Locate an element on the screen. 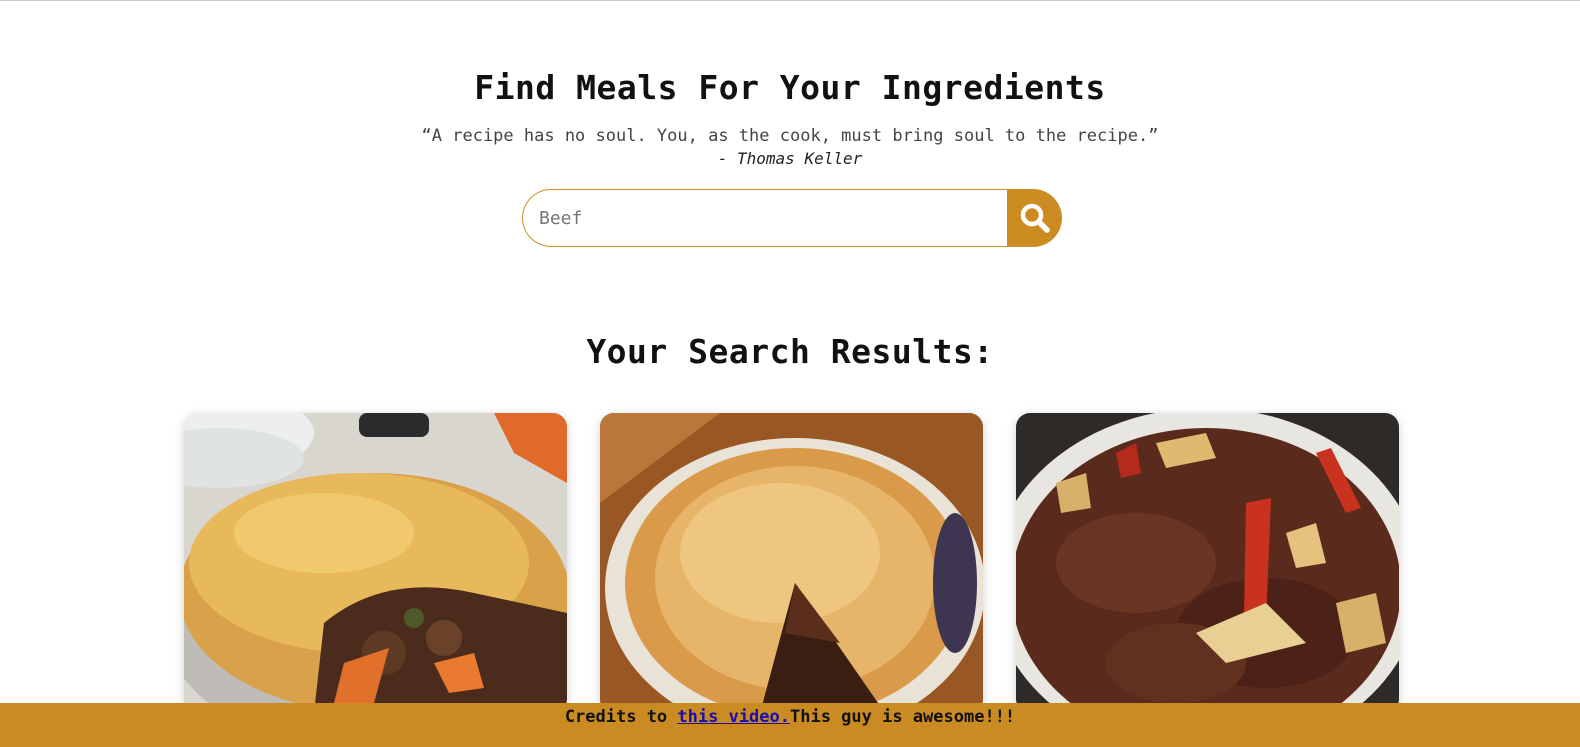 This screenshot has width=1580, height=747. beef-pie-photo is located at coordinates (375, 563).